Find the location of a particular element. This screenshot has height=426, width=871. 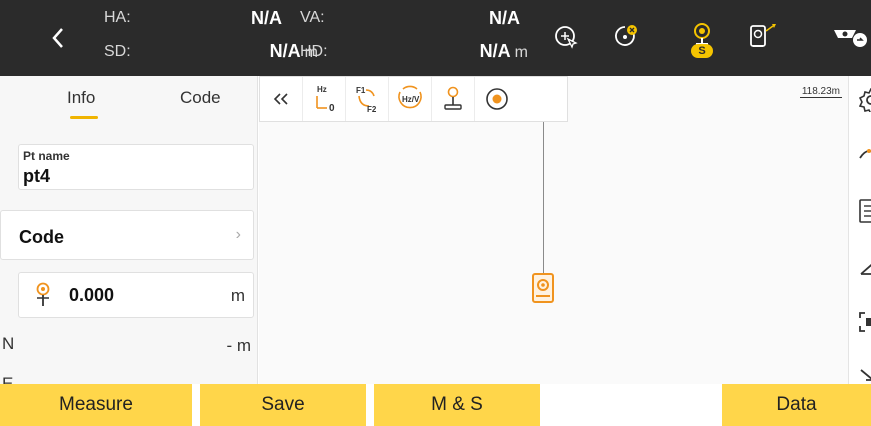

line-button is located at coordinates (860, 268).